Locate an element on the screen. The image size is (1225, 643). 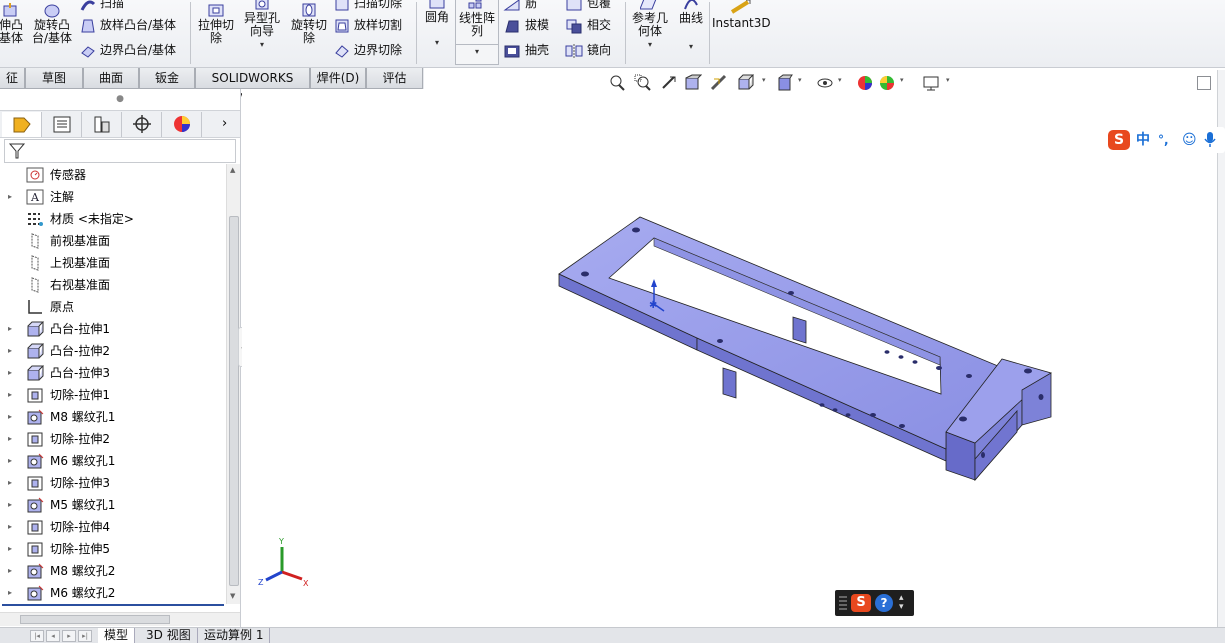
view-settings-icon is located at coordinates (931, 83).